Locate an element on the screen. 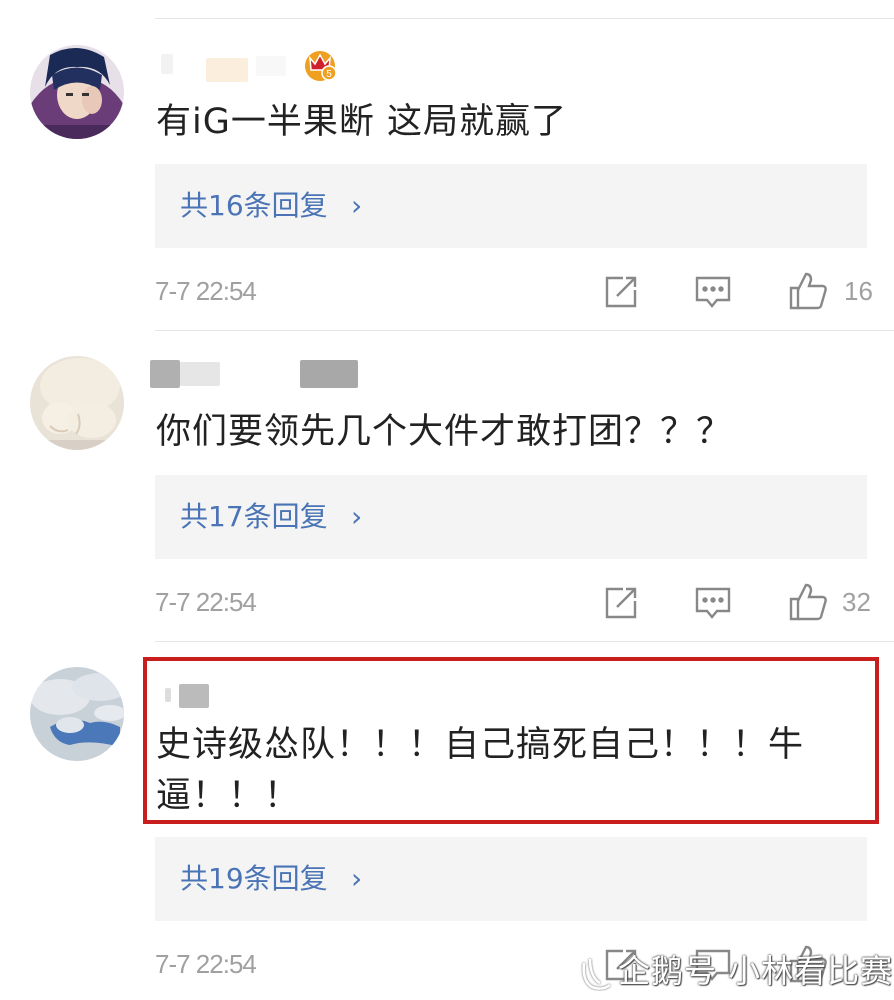  comment-text: 你们要领先几个大件才敢打团？？？ is located at coordinates (444, 432).